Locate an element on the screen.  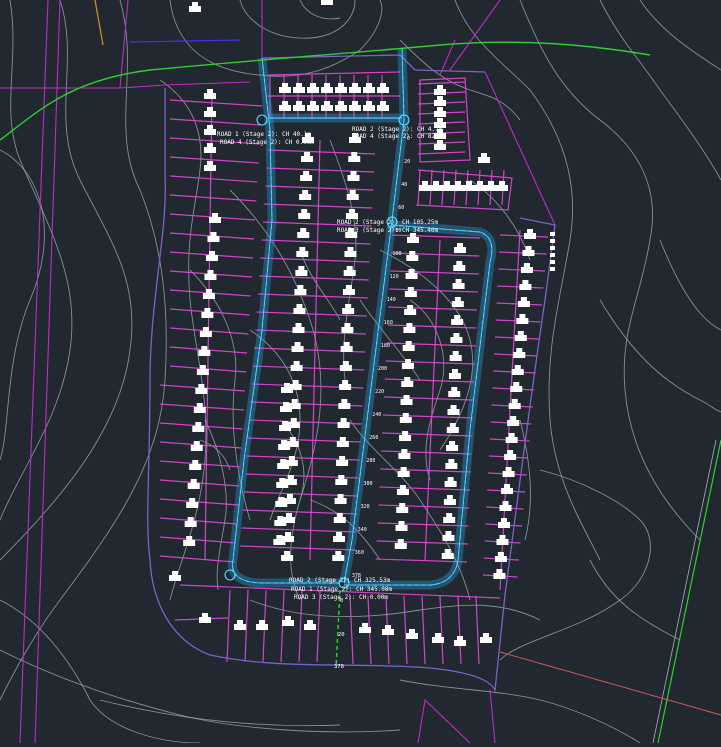
station-label: 378 is located at coordinates (339, 667).